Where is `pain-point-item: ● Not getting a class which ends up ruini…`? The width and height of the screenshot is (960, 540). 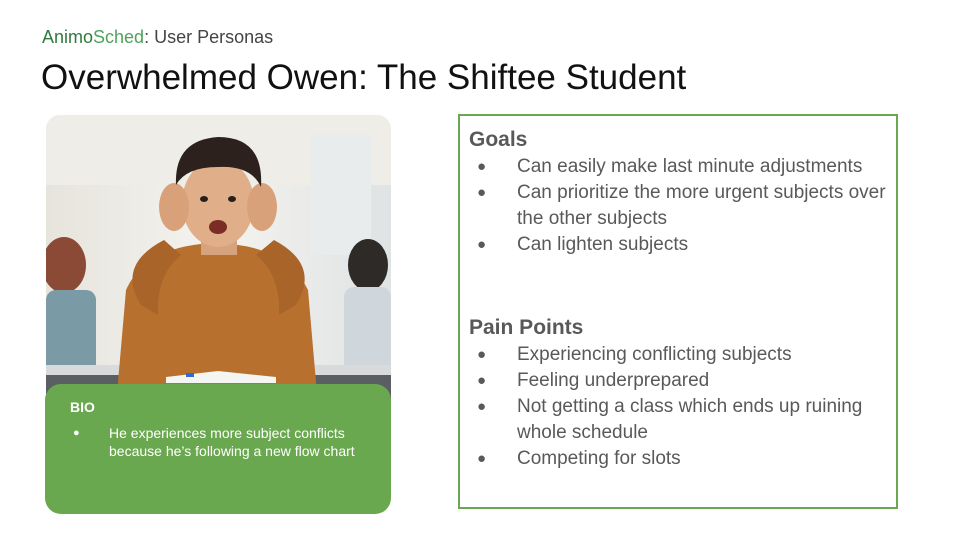 pain-point-item: ● Not getting a class which ends up ruini… is located at coordinates (684, 420).